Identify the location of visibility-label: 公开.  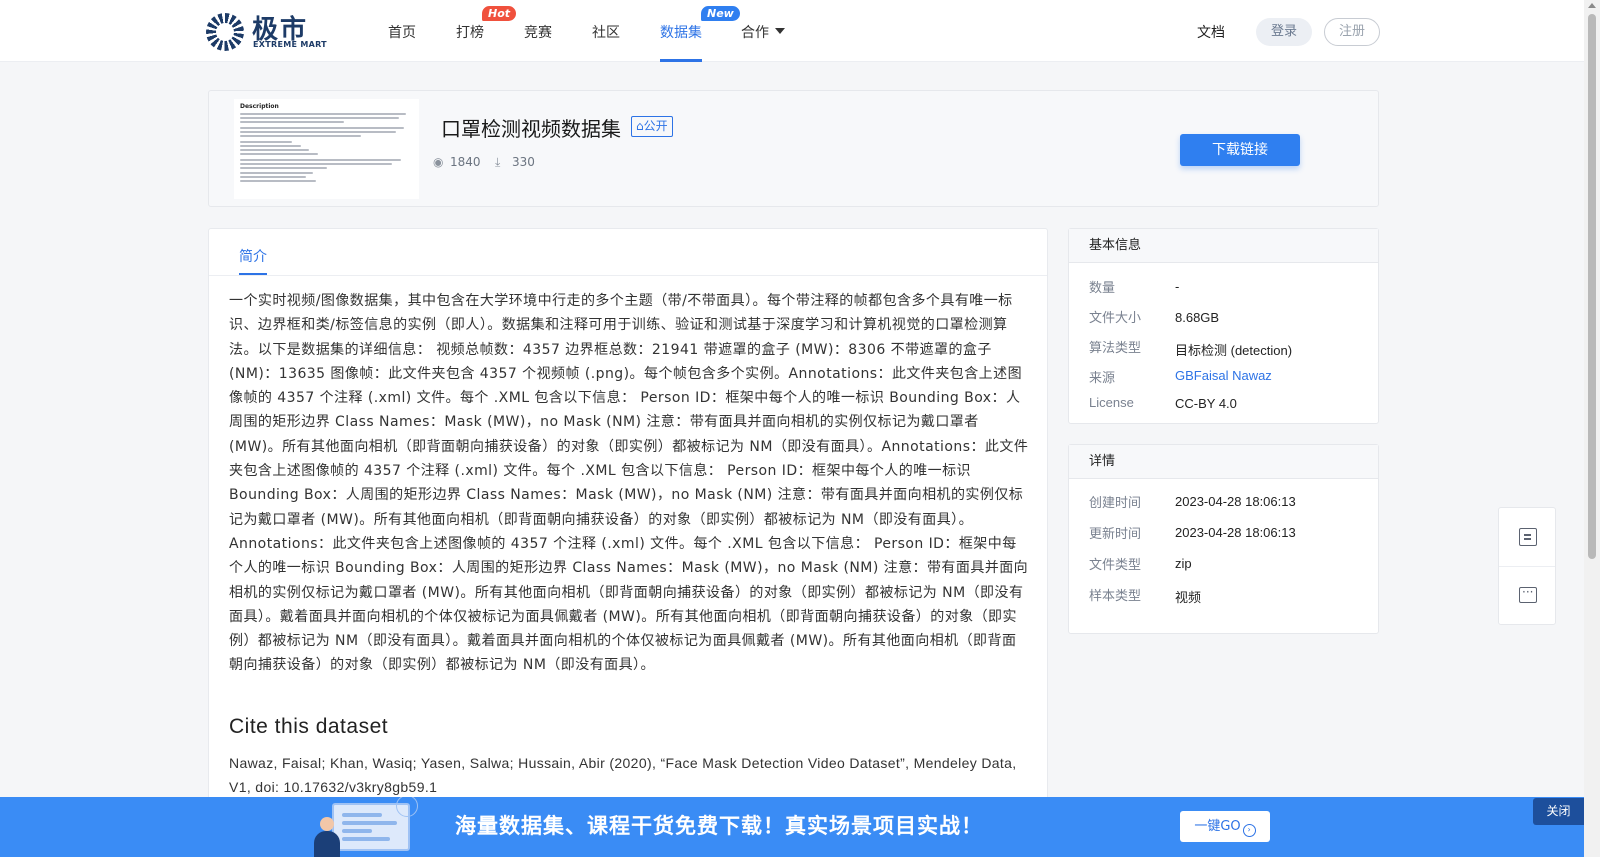
(655, 126).